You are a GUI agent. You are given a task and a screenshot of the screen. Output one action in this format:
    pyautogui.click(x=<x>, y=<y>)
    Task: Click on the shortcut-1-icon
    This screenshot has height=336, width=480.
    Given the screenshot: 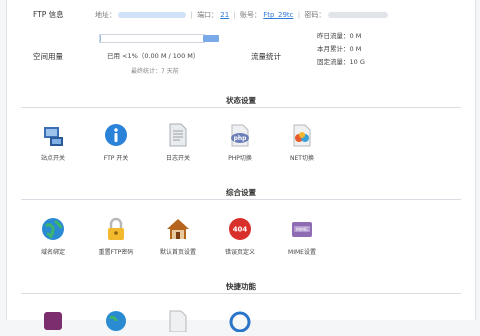 What is the action you would take?
    pyautogui.click(x=53, y=320)
    